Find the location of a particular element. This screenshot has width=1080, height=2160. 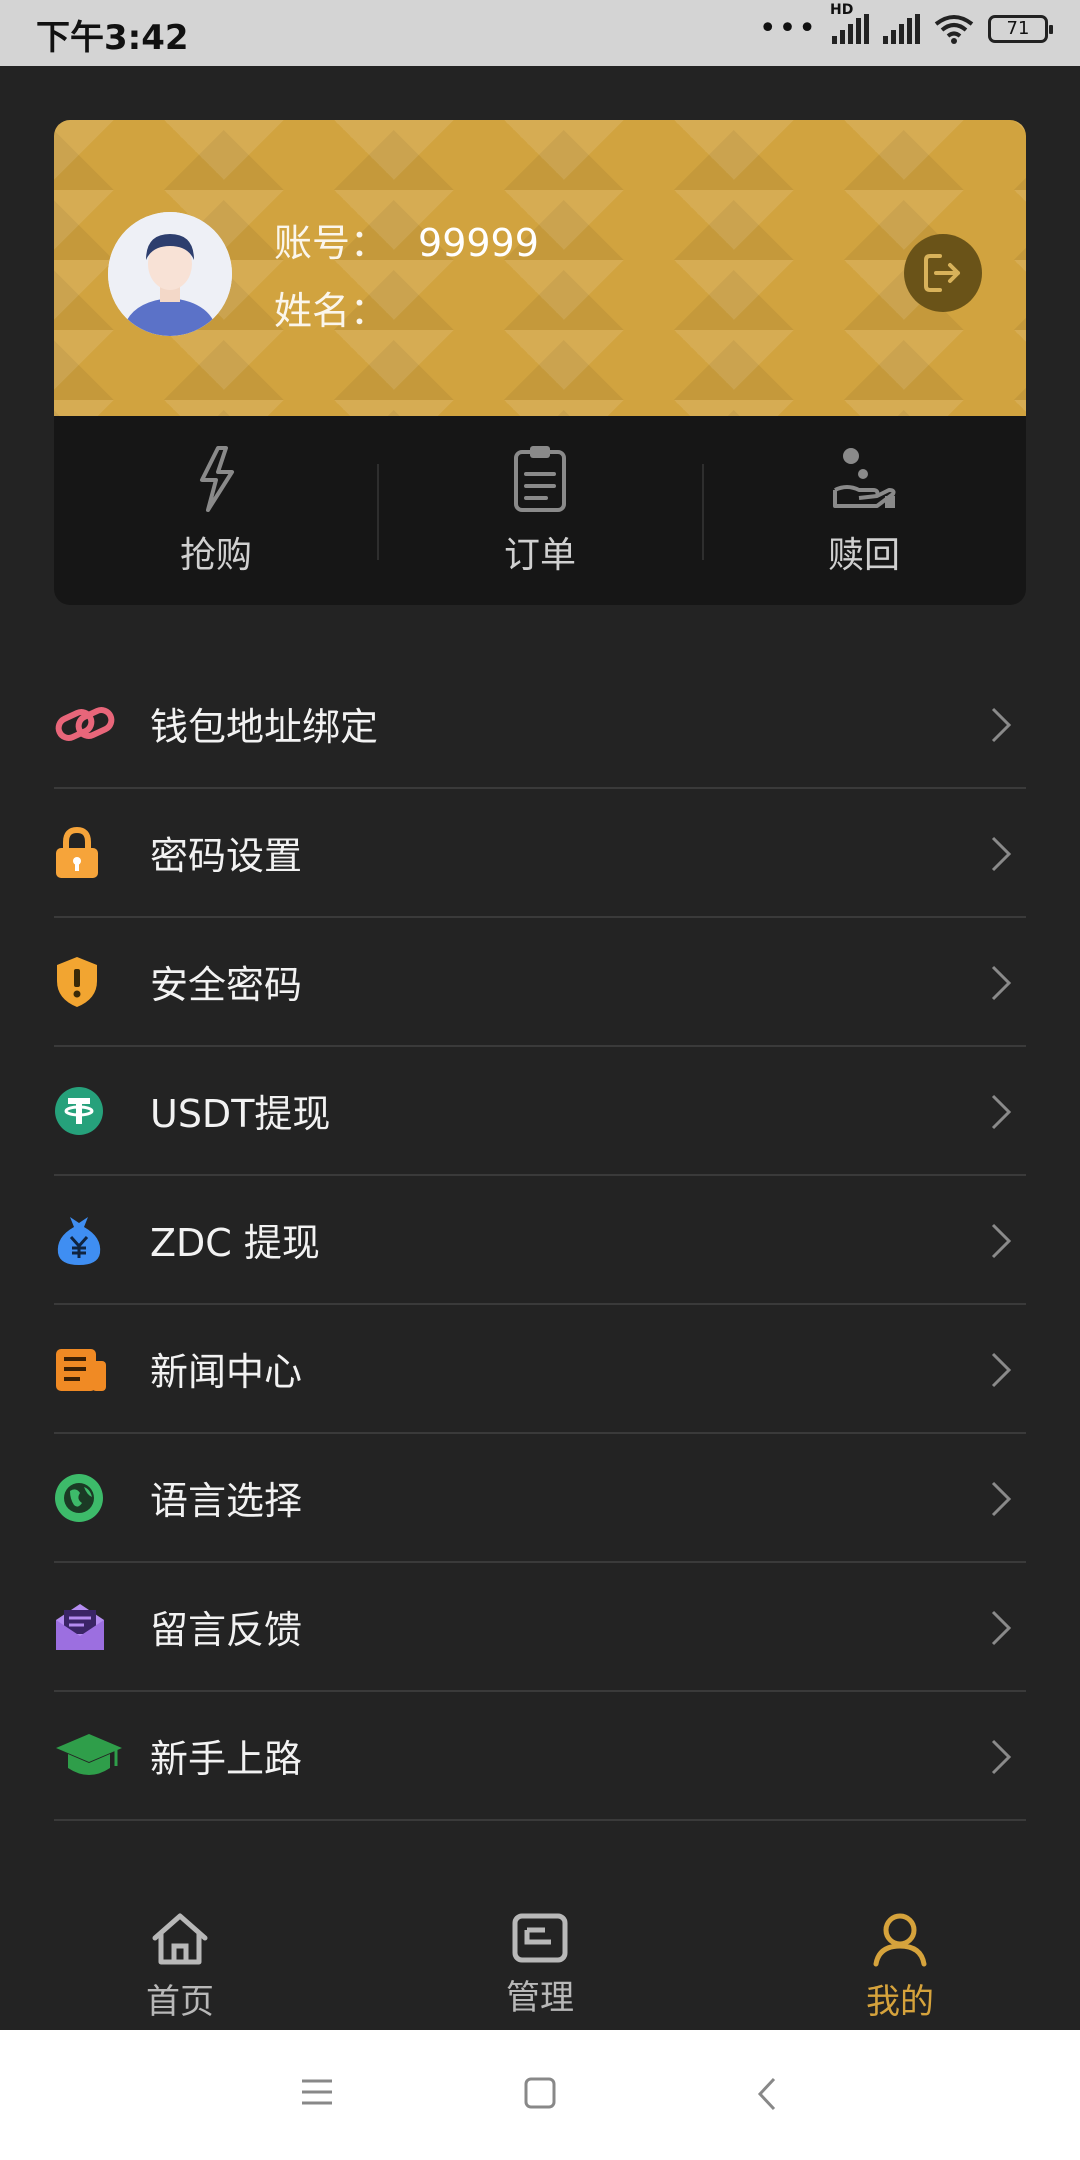

menu-item-zdc-withdraw: ZDC 提现 is located at coordinates (540, 1240).